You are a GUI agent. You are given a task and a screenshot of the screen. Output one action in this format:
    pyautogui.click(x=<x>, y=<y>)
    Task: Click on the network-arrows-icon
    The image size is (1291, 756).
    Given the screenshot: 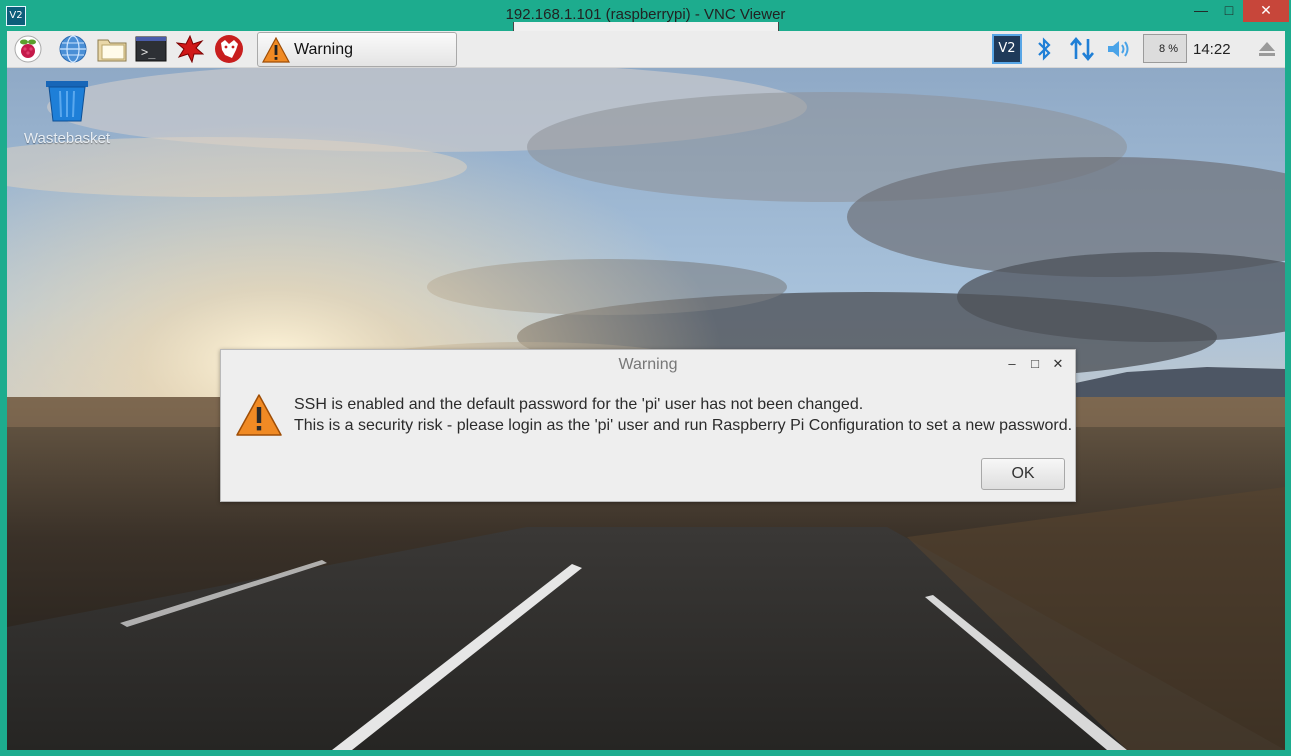 What is the action you would take?
    pyautogui.click(x=1082, y=49)
    